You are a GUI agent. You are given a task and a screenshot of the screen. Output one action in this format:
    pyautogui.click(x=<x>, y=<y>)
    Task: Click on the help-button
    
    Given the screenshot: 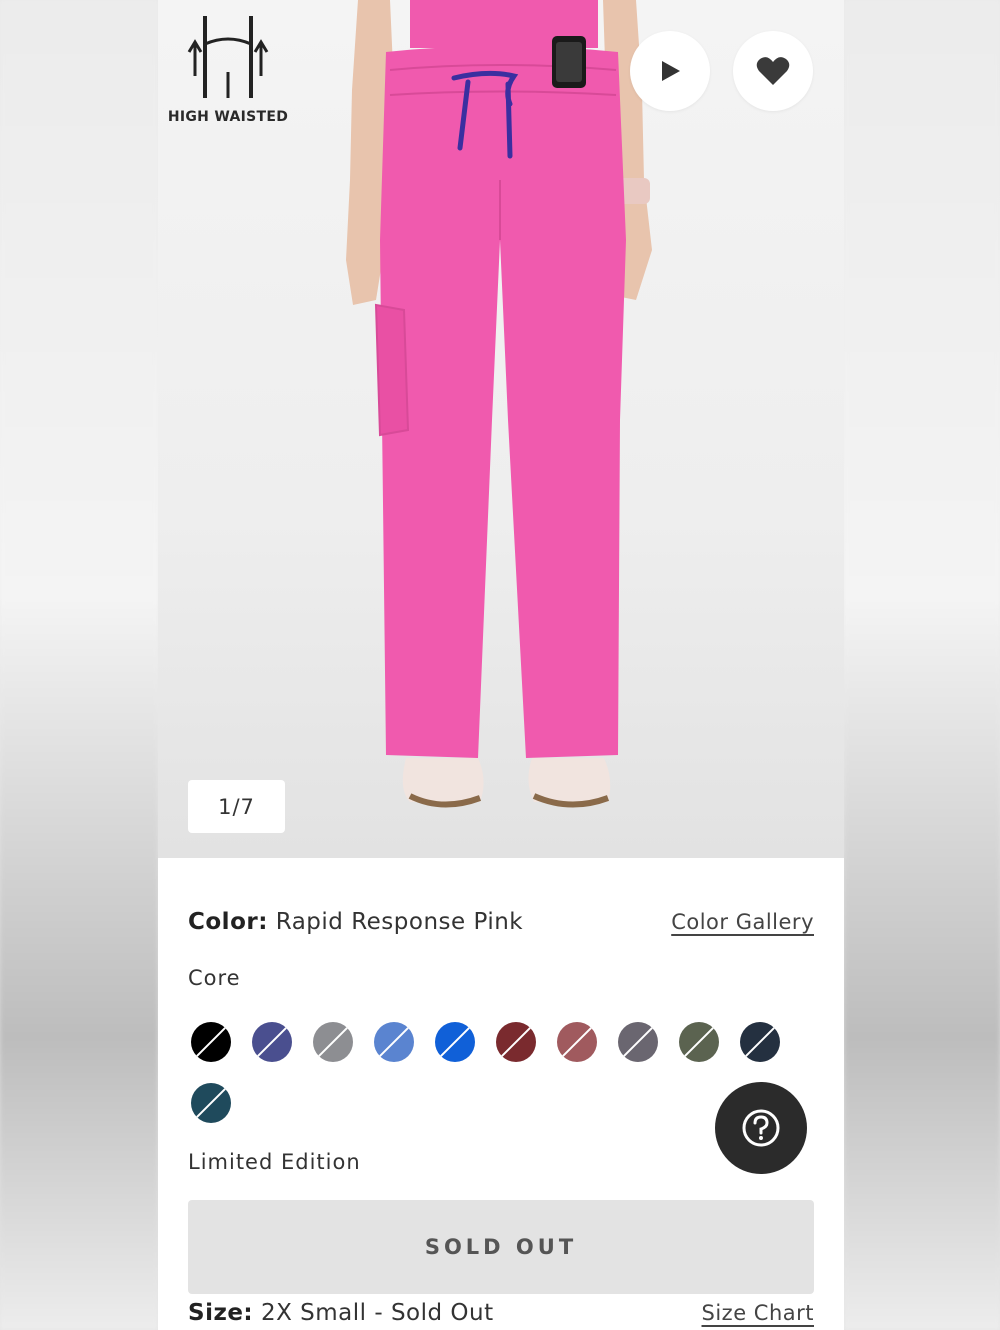 What is the action you would take?
    pyautogui.click(x=761, y=1128)
    